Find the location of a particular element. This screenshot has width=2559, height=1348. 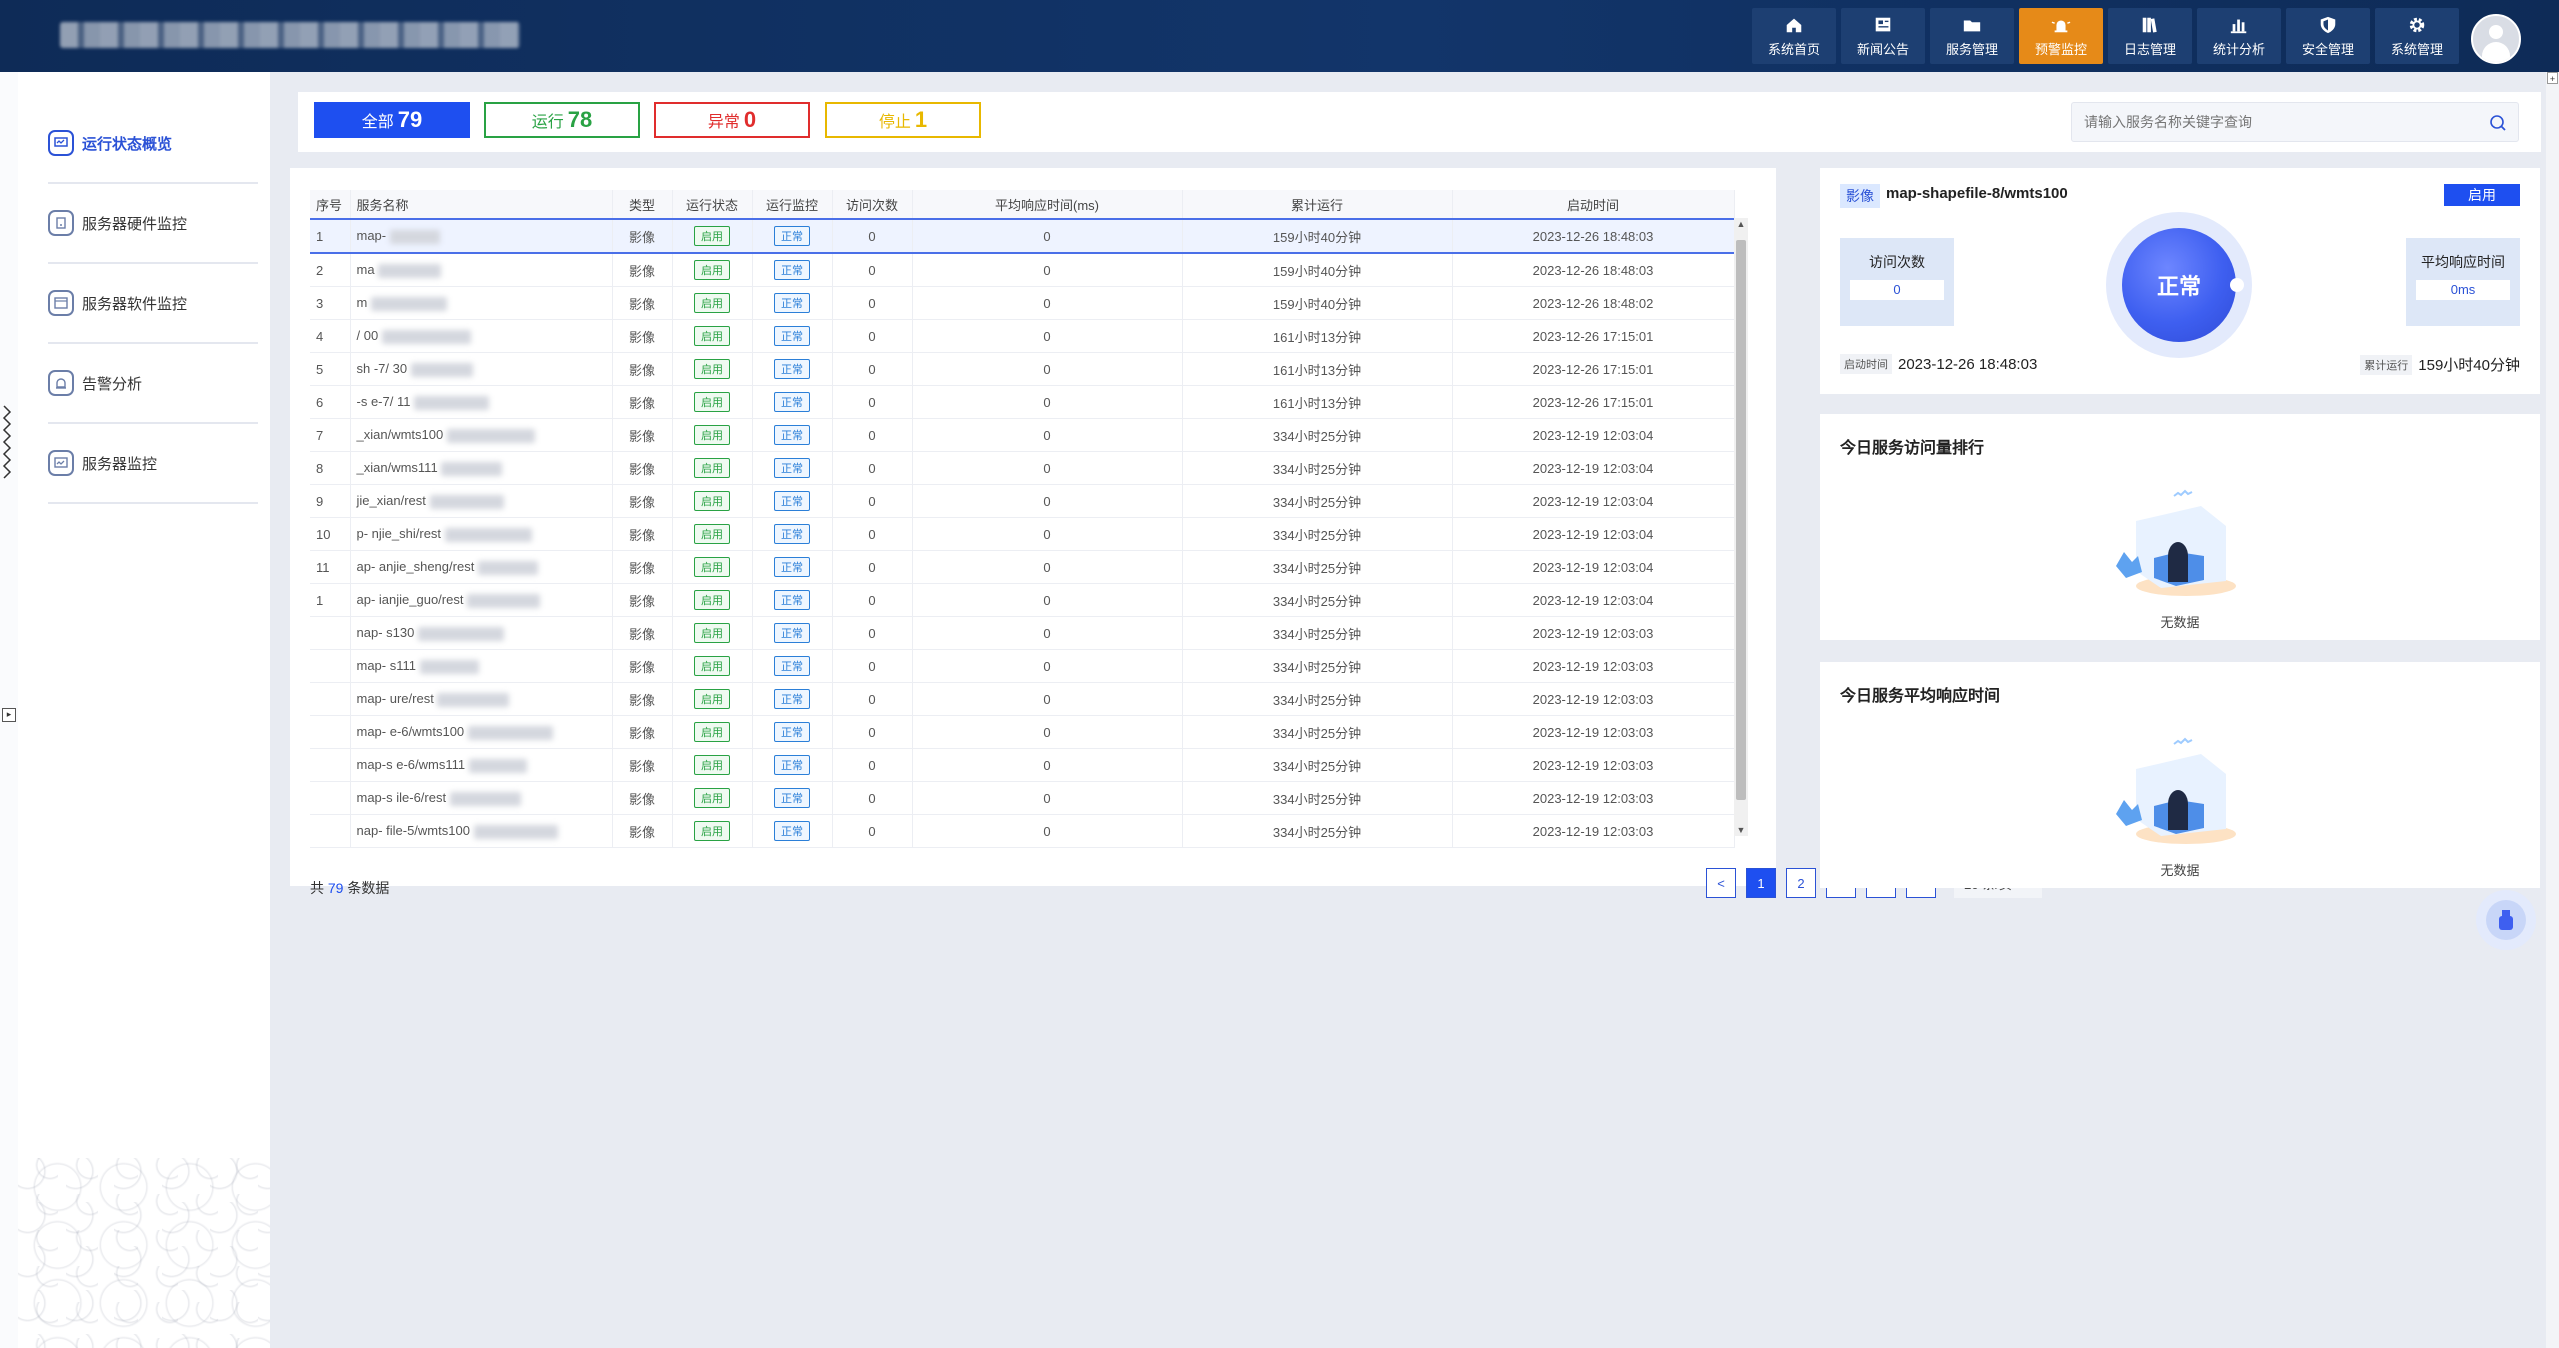

nav-item-4: 日志管理 is located at coordinates (2150, 36).